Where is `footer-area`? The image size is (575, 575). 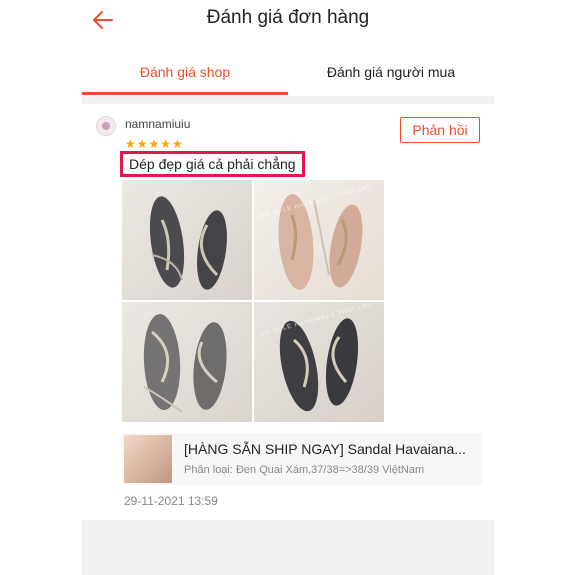
footer-area is located at coordinates (288, 547).